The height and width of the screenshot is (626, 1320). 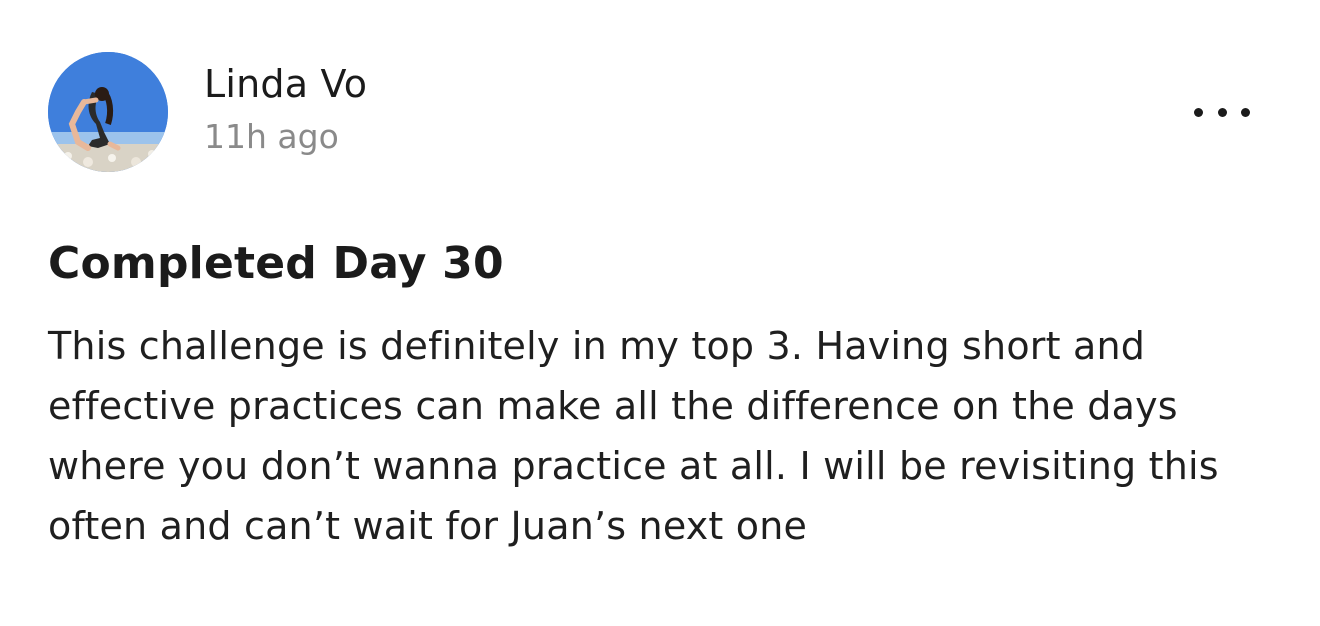 I want to click on avatar-image-icon, so click(x=108, y=112).